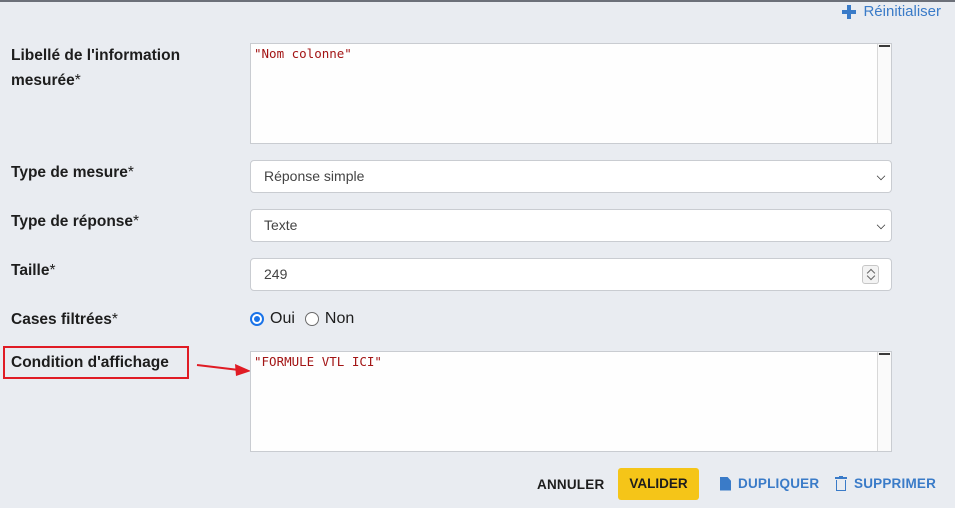 The width and height of the screenshot is (955, 508). I want to click on label-field-label: Libellé de l'information mesurée*, so click(95, 68).